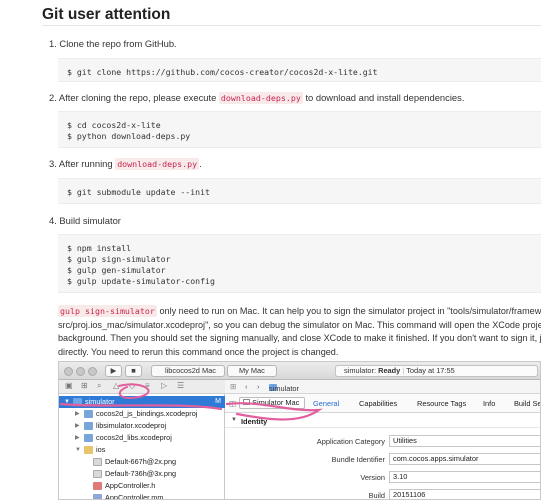 This screenshot has height=500, width=541. What do you see at coordinates (246, 402) in the screenshot?
I see `app-target-icon` at bounding box center [246, 402].